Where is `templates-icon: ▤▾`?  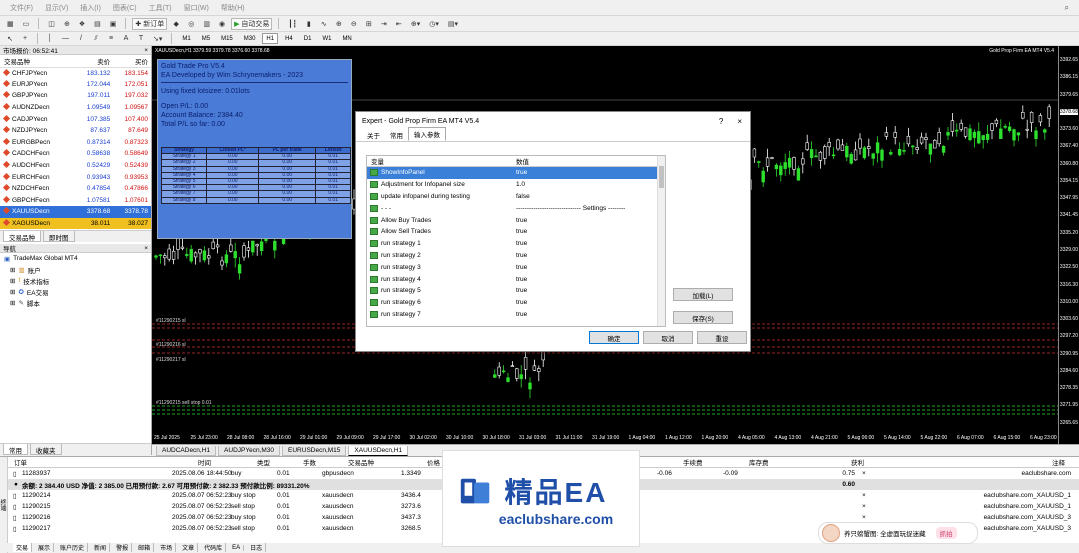
templates-icon: ▤▾ is located at coordinates (453, 24).